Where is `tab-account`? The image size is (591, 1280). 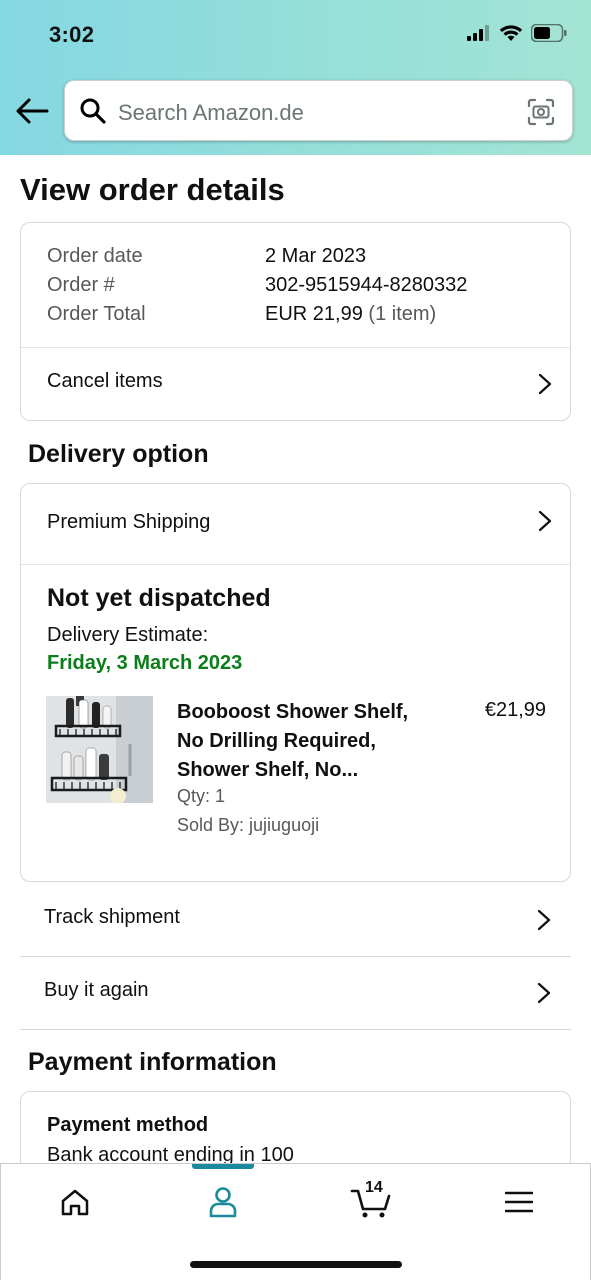
tab-account is located at coordinates (223, 1202).